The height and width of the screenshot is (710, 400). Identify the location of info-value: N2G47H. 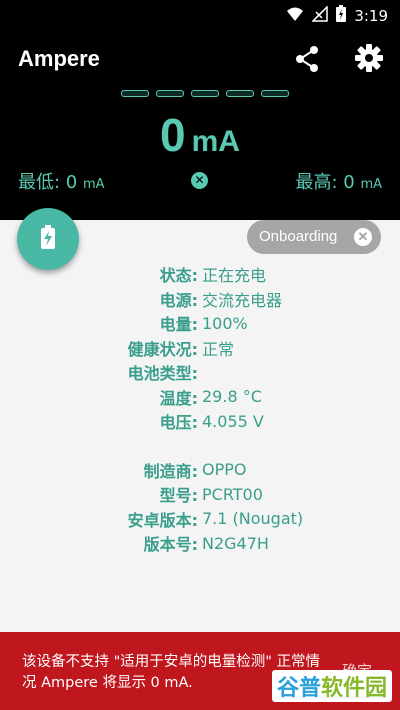
(235, 543).